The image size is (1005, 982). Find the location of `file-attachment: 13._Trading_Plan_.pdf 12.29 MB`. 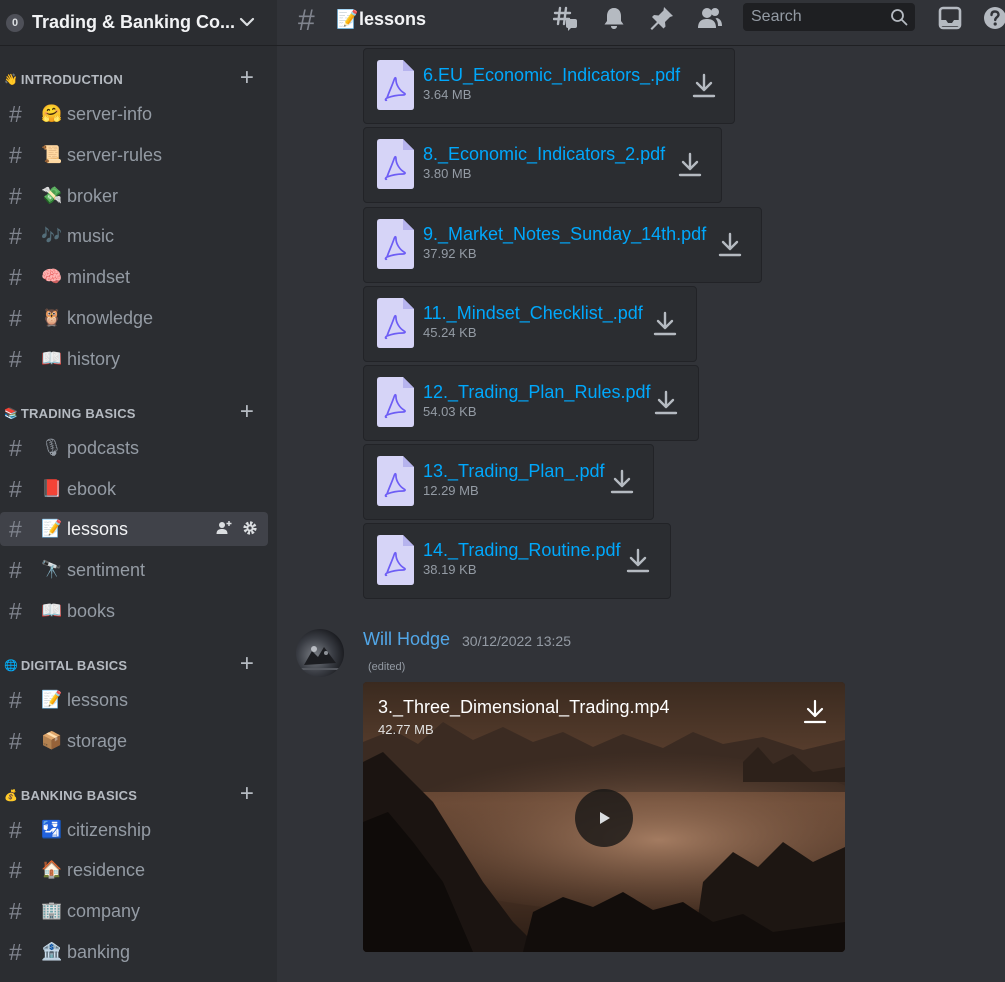

file-attachment: 13._Trading_Plan_.pdf 12.29 MB is located at coordinates (508, 482).